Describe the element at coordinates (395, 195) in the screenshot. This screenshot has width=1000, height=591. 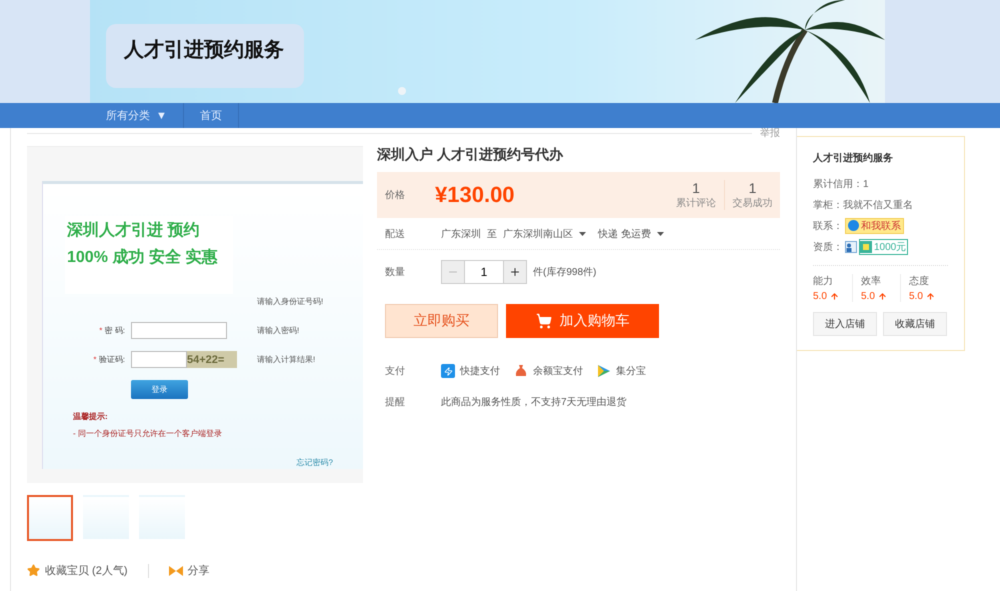
I see `price-label: 价格` at that location.